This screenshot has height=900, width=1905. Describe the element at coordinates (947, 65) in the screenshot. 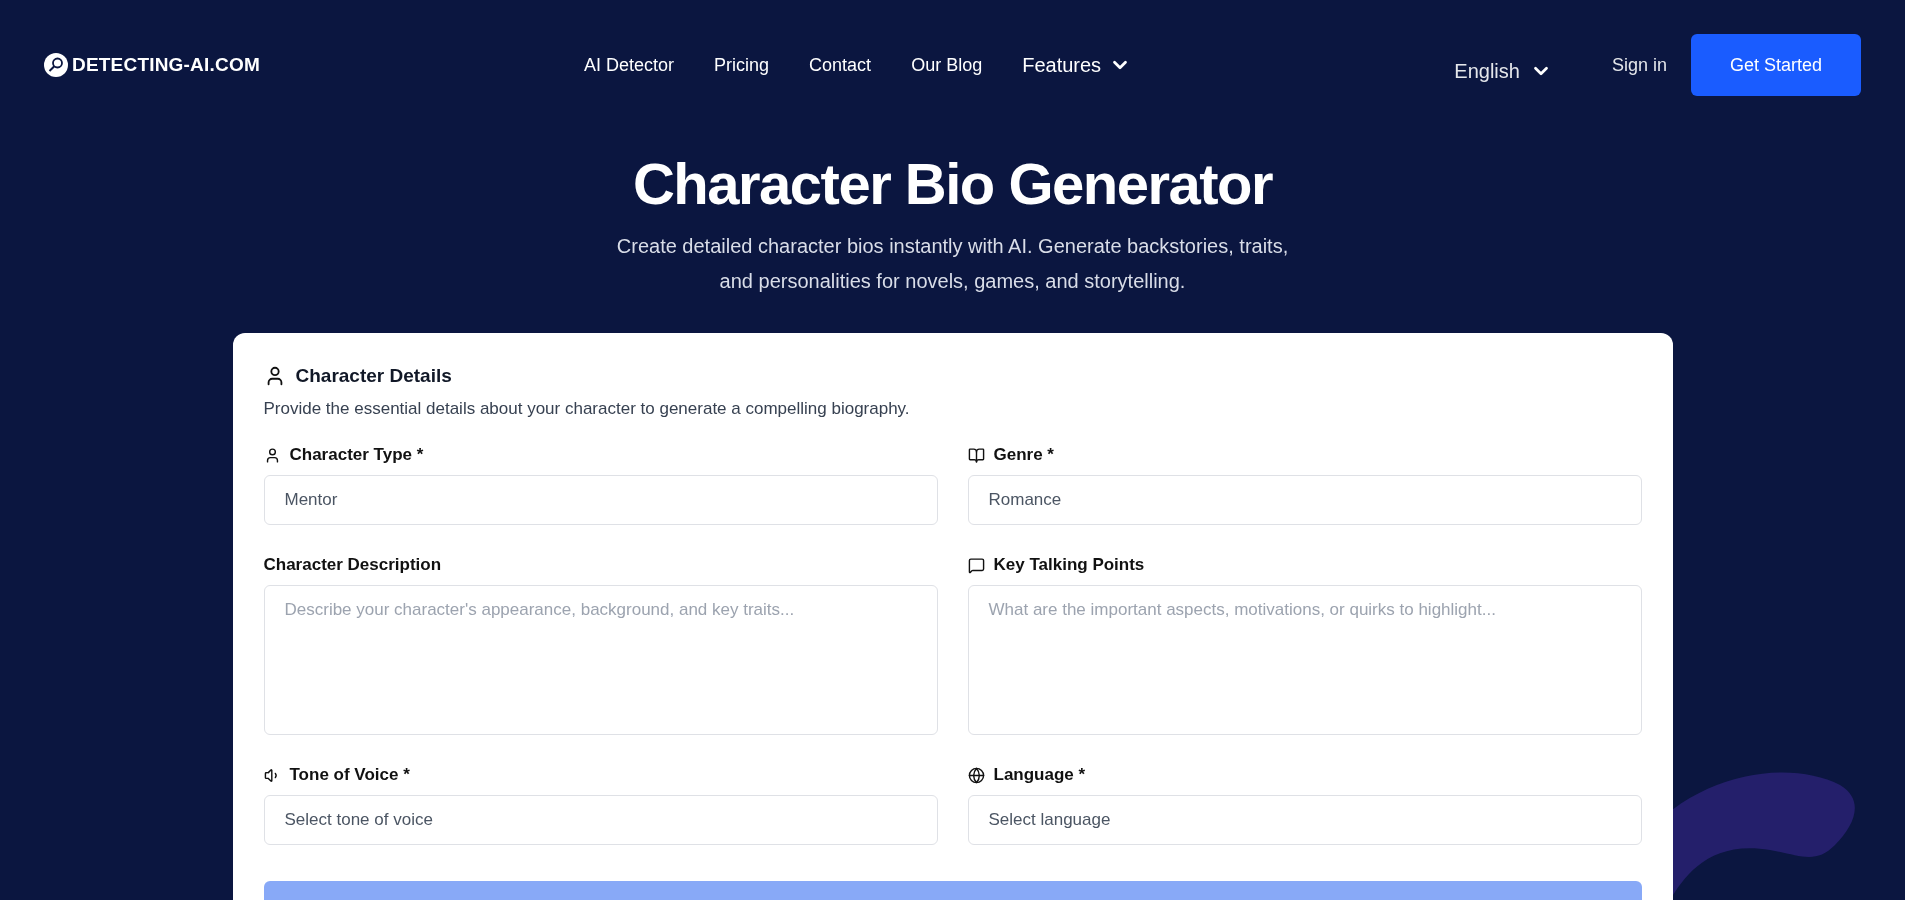

I see `nav-link: Our Blog` at that location.